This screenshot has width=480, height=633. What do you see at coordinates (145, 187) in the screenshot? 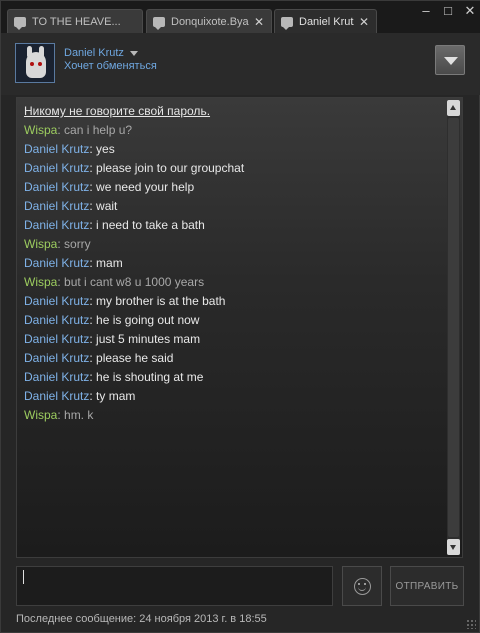
I see `message-text: we need your help` at bounding box center [145, 187].